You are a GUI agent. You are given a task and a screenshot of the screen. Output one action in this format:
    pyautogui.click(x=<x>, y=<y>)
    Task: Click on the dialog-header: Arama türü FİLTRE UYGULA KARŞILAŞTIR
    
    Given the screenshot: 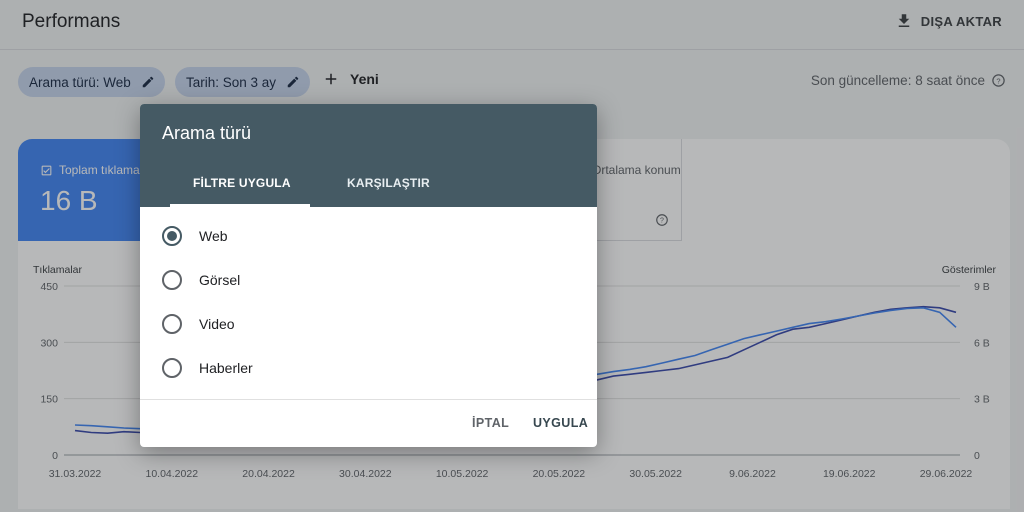 What is the action you would take?
    pyautogui.click(x=368, y=155)
    